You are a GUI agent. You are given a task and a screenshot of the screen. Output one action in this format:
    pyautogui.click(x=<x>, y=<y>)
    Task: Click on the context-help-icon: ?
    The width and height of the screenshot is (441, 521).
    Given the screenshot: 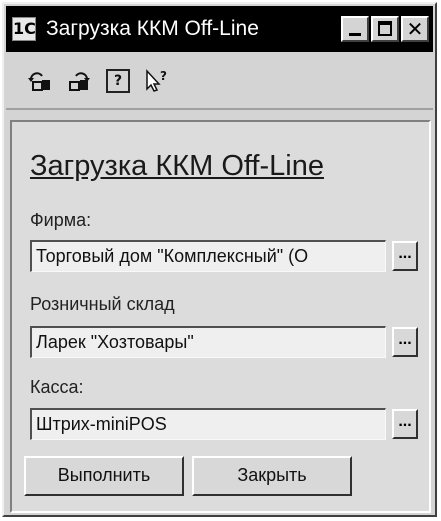 What is the action you would take?
    pyautogui.click(x=157, y=81)
    